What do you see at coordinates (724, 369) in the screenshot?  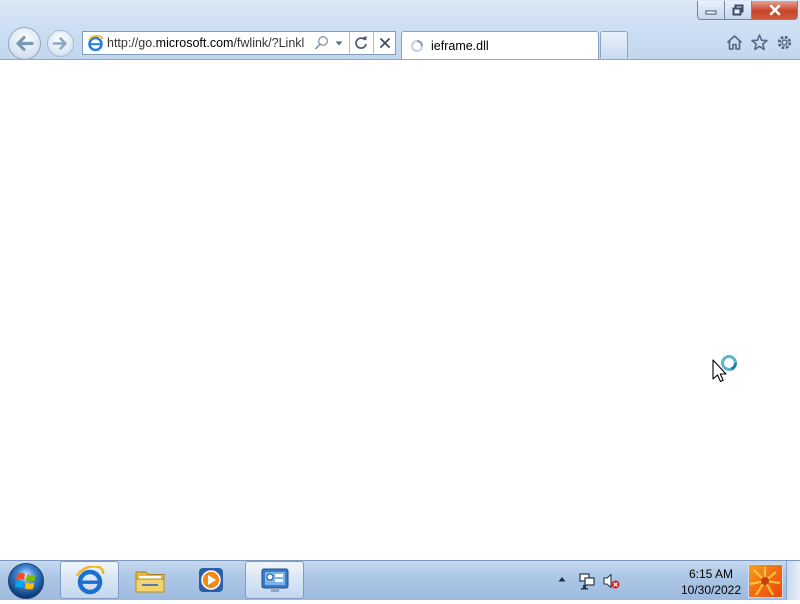 I see `busy-cursor-icon` at bounding box center [724, 369].